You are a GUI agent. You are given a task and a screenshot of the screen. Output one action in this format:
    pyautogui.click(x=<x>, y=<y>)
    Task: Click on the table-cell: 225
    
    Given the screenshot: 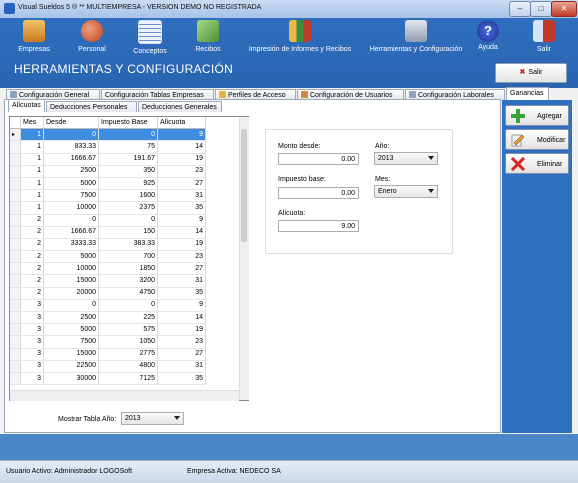 What is the action you would take?
    pyautogui.click(x=128, y=318)
    